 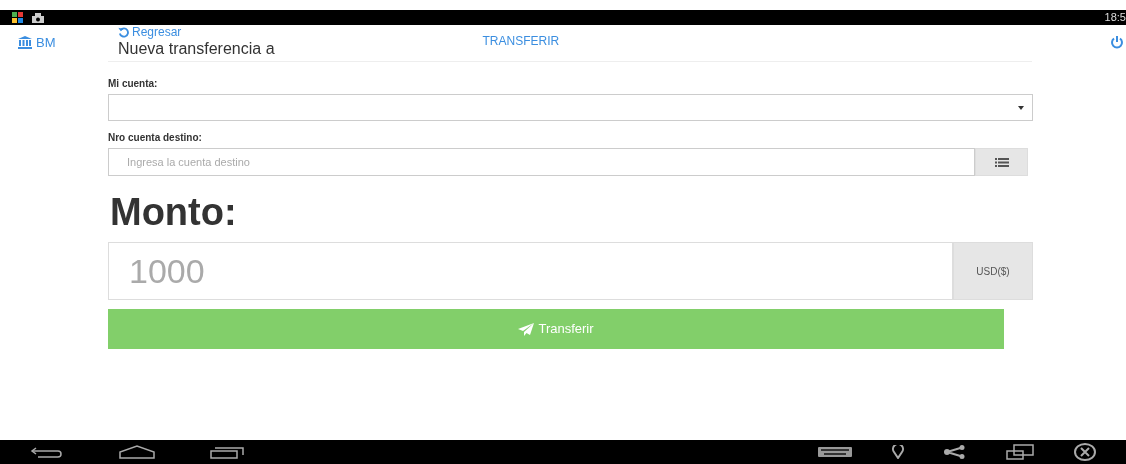 What do you see at coordinates (526, 329) in the screenshot?
I see `paper-plane-icon` at bounding box center [526, 329].